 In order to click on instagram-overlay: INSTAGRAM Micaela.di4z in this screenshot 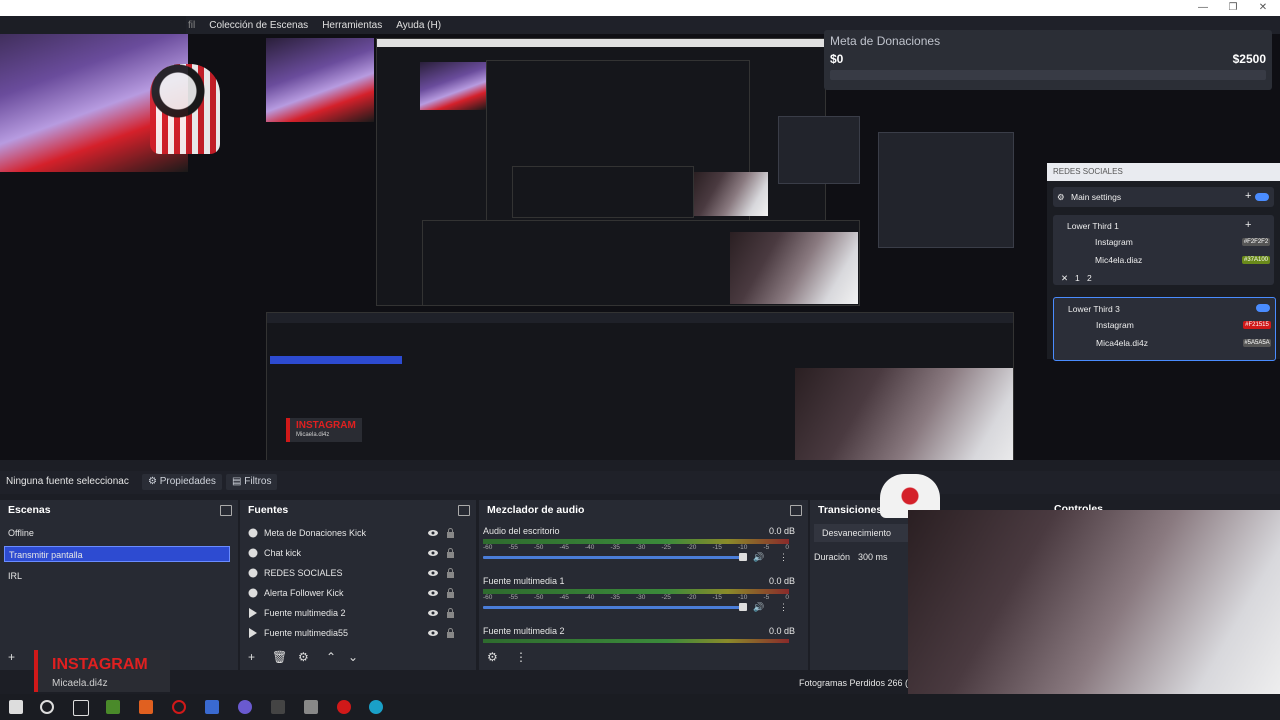, I will do `click(102, 671)`.